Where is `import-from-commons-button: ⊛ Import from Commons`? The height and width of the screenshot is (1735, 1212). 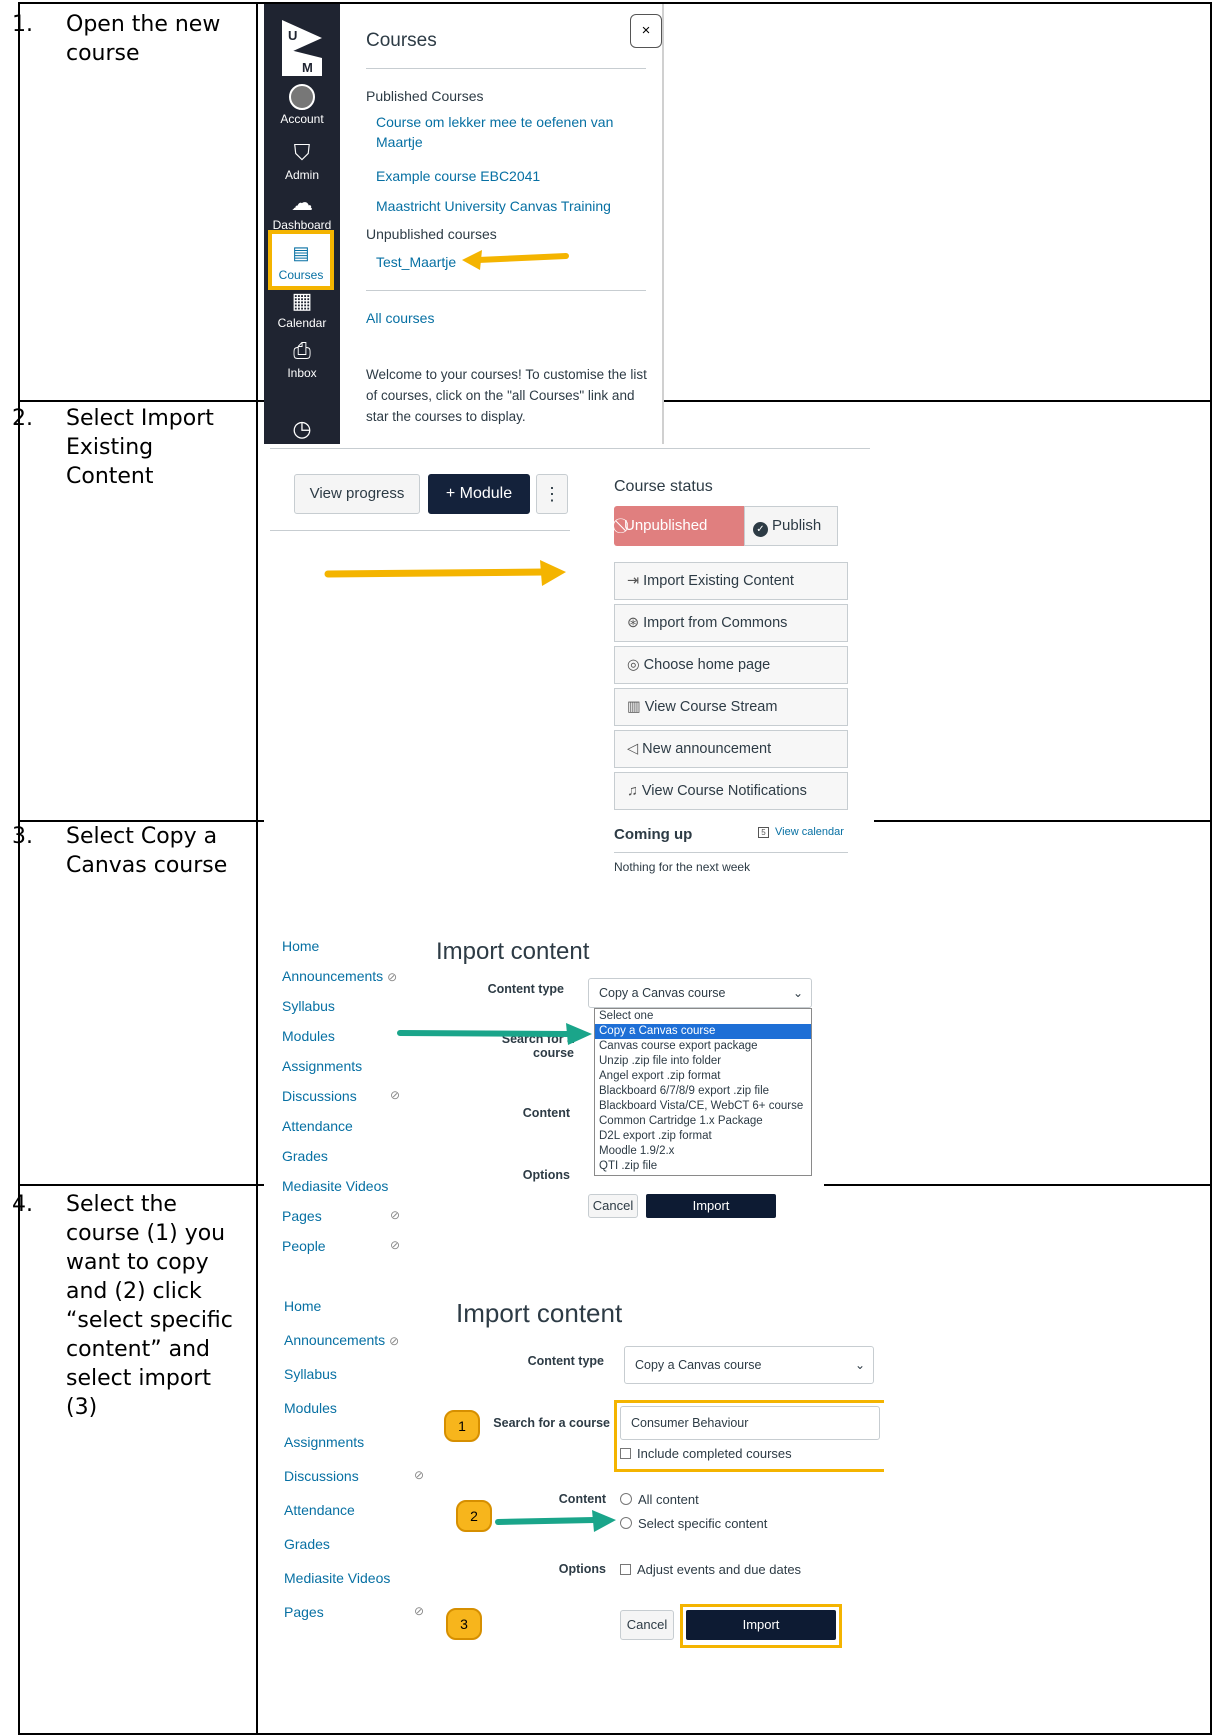 import-from-commons-button: ⊛ Import from Commons is located at coordinates (731, 623).